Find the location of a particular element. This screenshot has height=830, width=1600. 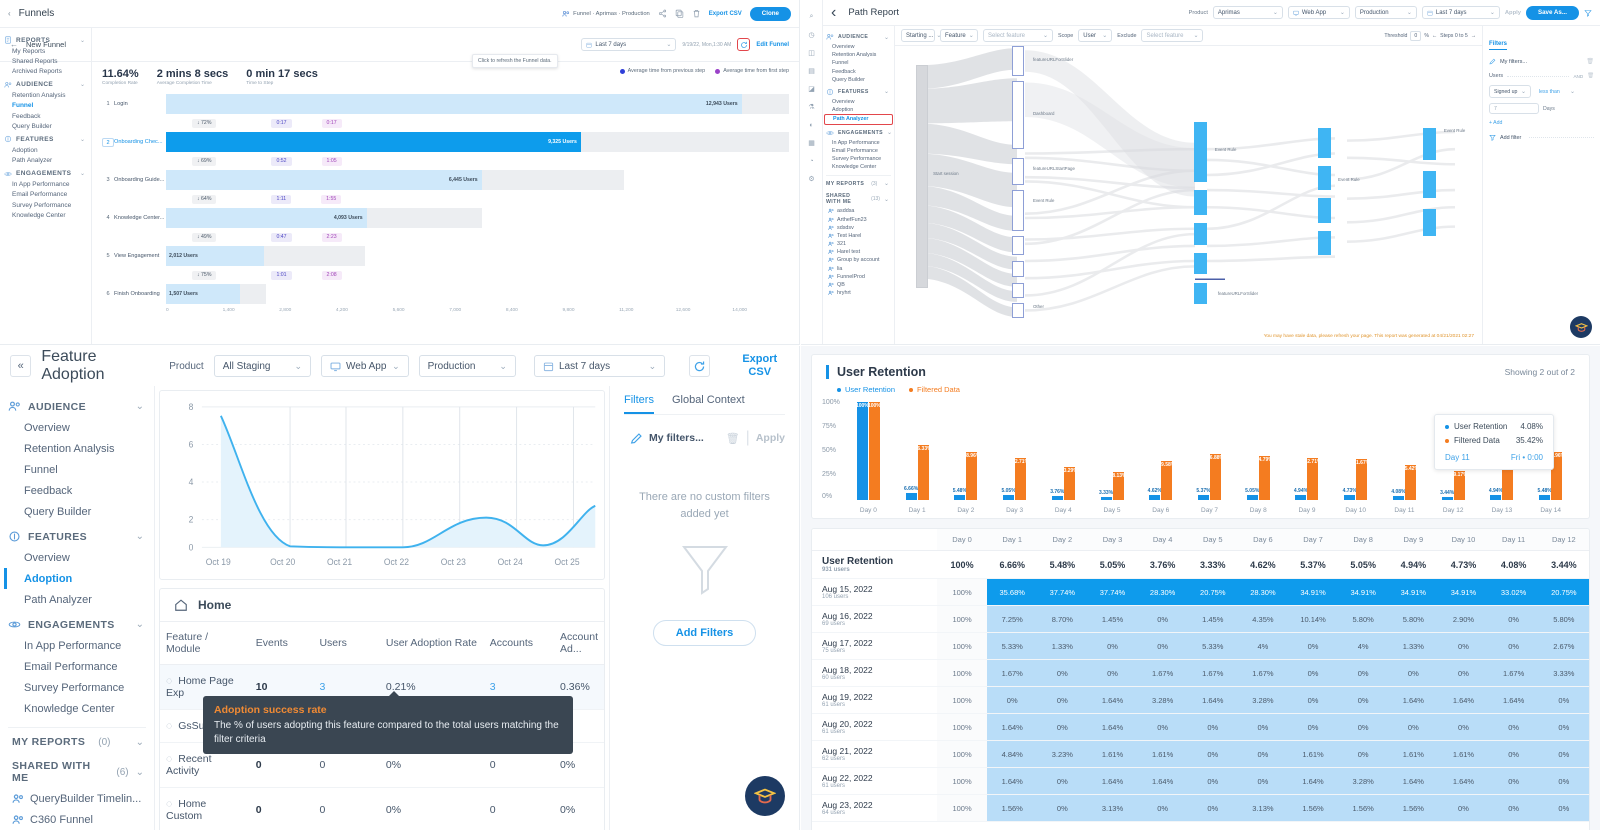

bar-filtered-data: 35.42% is located at coordinates (1410, 482).